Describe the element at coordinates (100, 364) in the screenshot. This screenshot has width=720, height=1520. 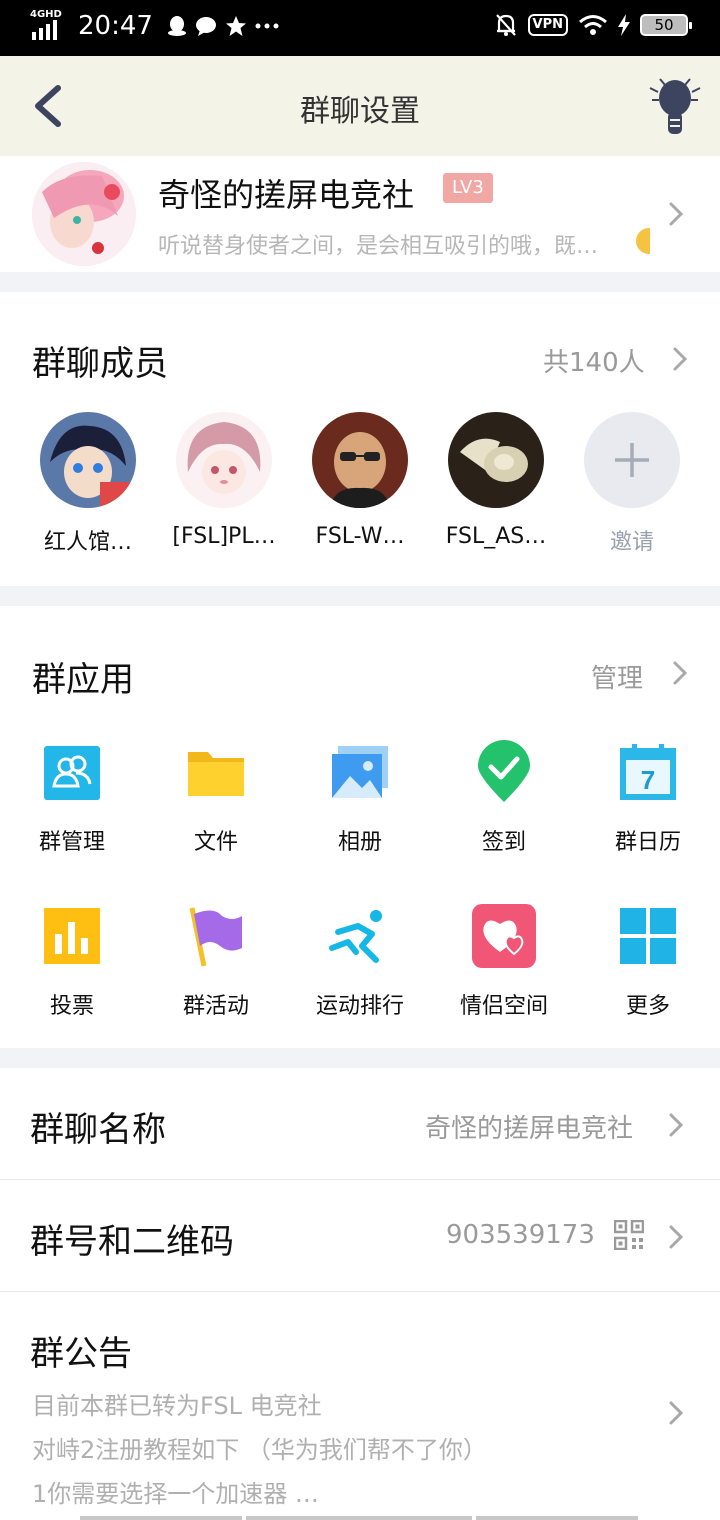
I see `members-title: 群聊成员` at that location.